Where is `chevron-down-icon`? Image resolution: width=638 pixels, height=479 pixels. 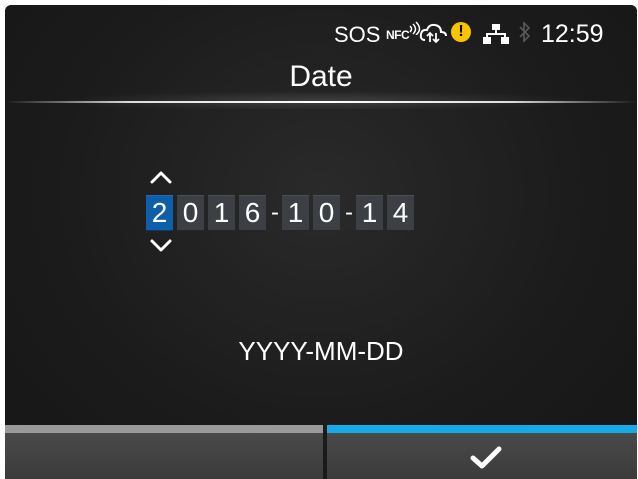 chevron-down-icon is located at coordinates (161, 246).